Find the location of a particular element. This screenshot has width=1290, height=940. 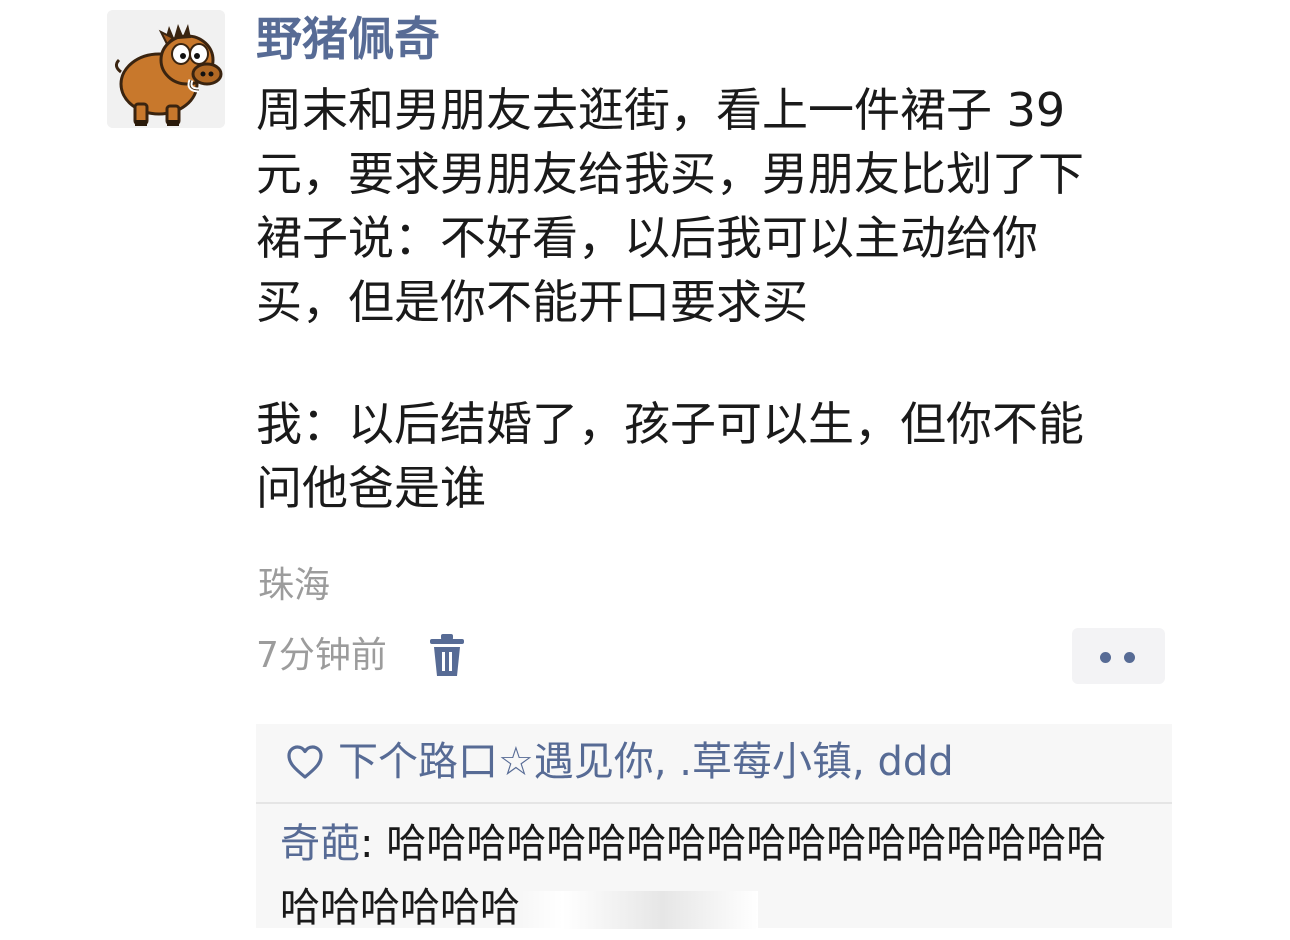

comment-line: 哈哈哈哈哈哈 is located at coordinates (720, 908).